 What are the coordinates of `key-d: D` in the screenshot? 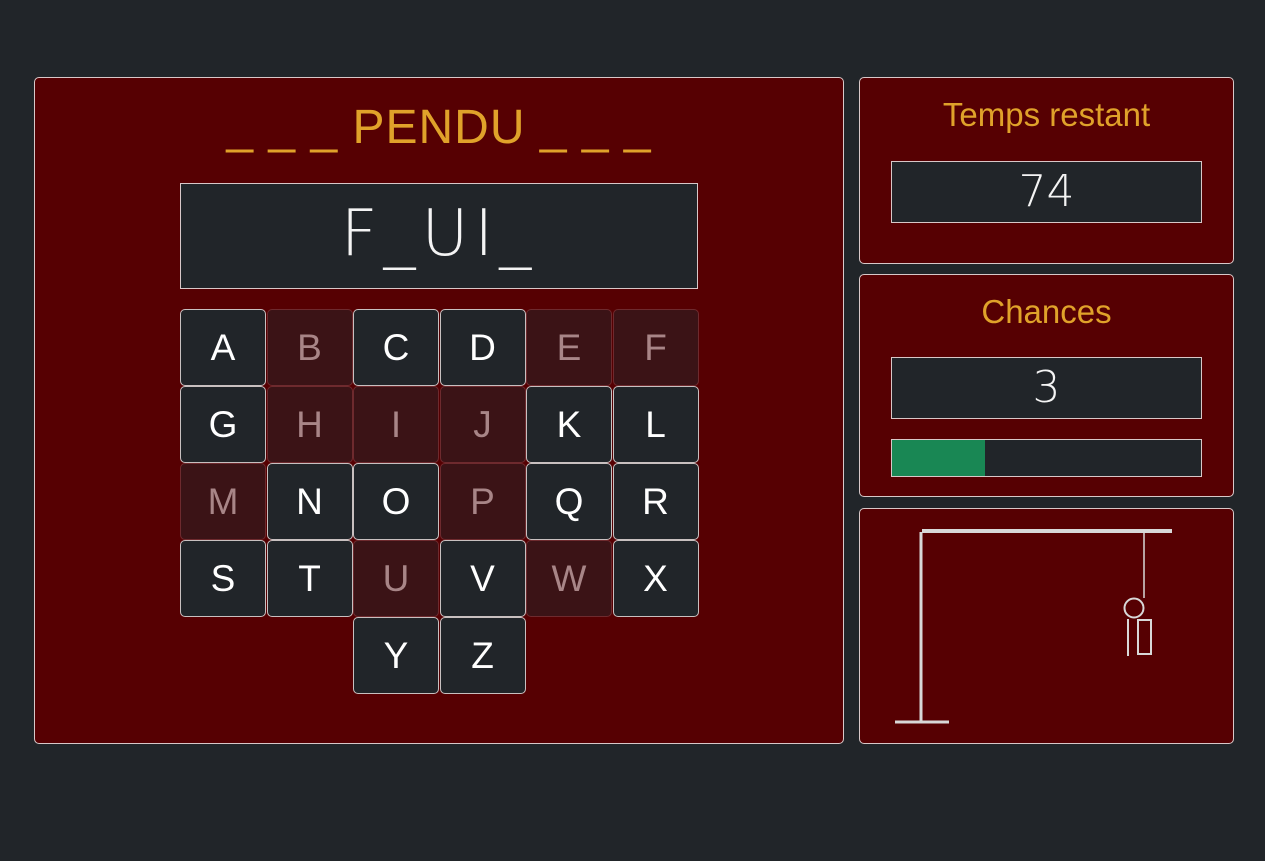 It's located at (482, 347).